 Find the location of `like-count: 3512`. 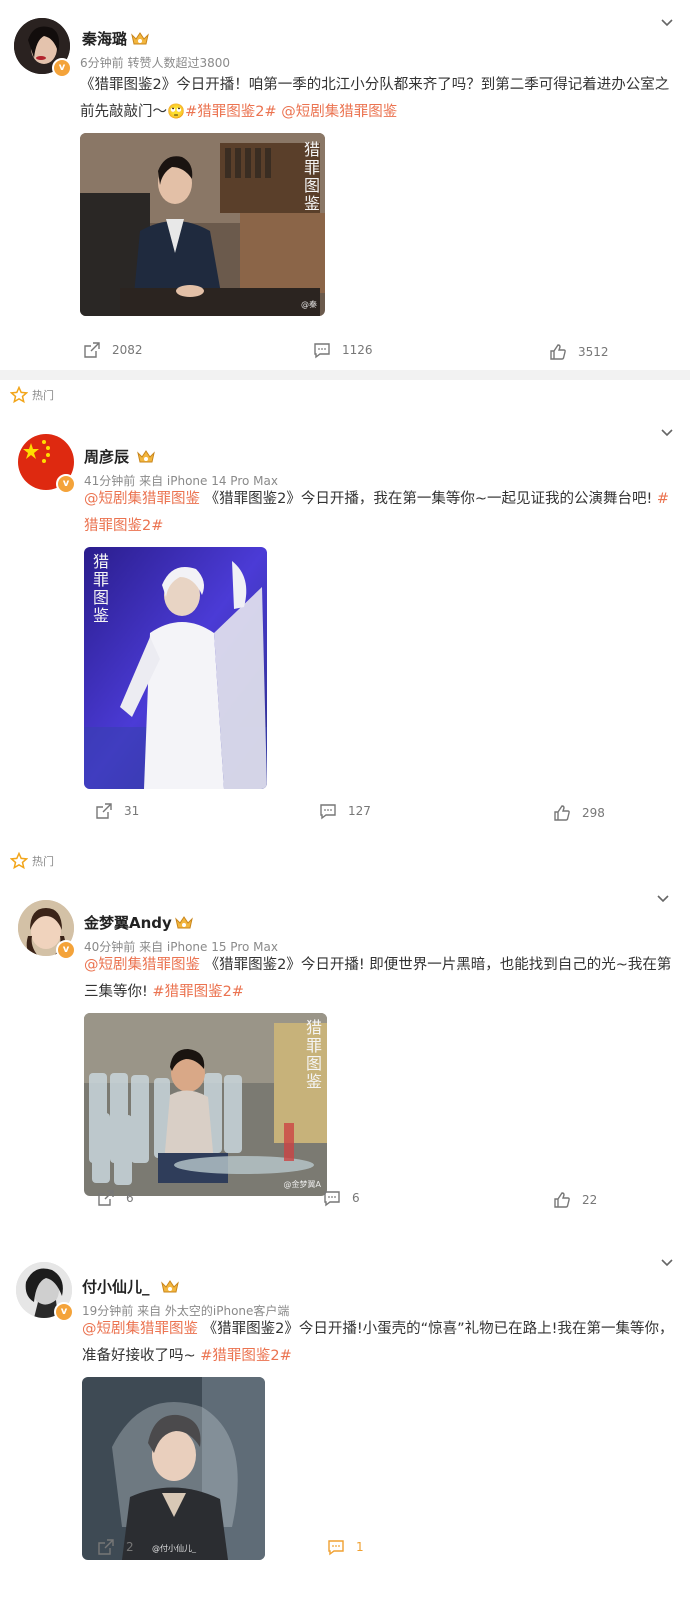

like-count: 3512 is located at coordinates (593, 352).